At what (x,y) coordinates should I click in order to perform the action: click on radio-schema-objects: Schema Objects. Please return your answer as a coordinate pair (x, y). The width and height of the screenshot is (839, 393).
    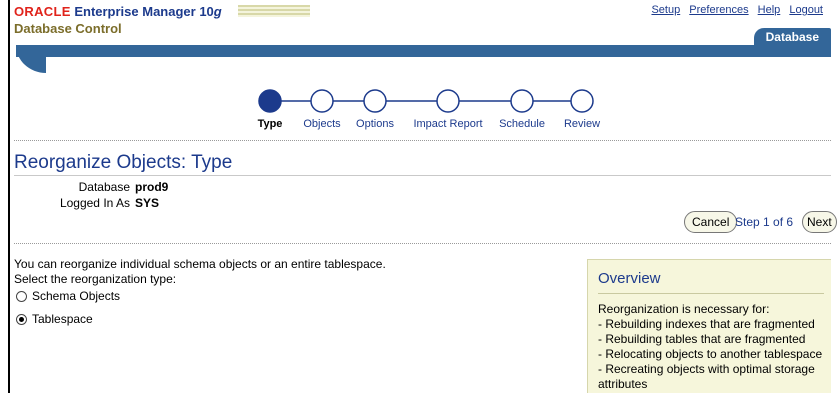
    Looking at the image, I should click on (68, 296).